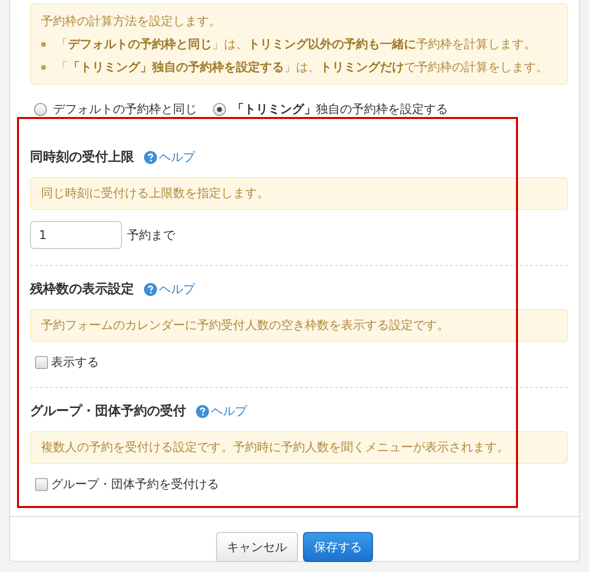 This screenshot has width=589, height=572. Describe the element at coordinates (75, 362) in the screenshot. I see `checkbox-label: 表示する` at that location.